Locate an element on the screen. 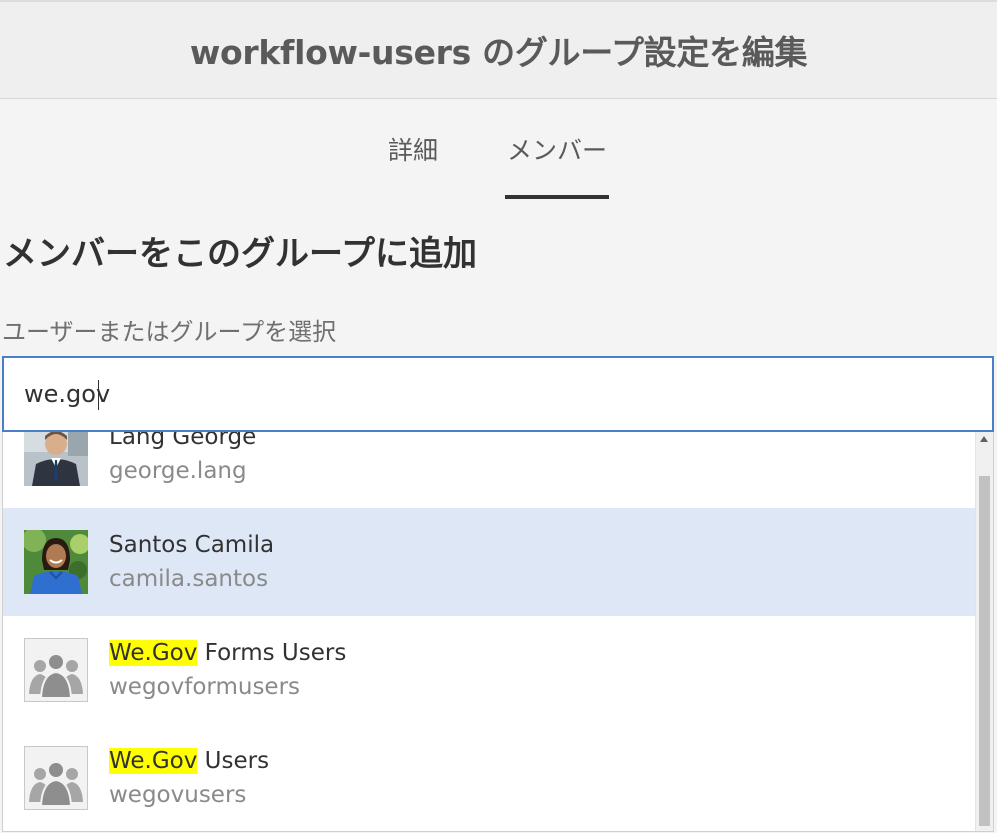 The image size is (997, 833). result-item-wegovformusers: We.Gov Forms Users wegovformusers is located at coordinates (490, 670).